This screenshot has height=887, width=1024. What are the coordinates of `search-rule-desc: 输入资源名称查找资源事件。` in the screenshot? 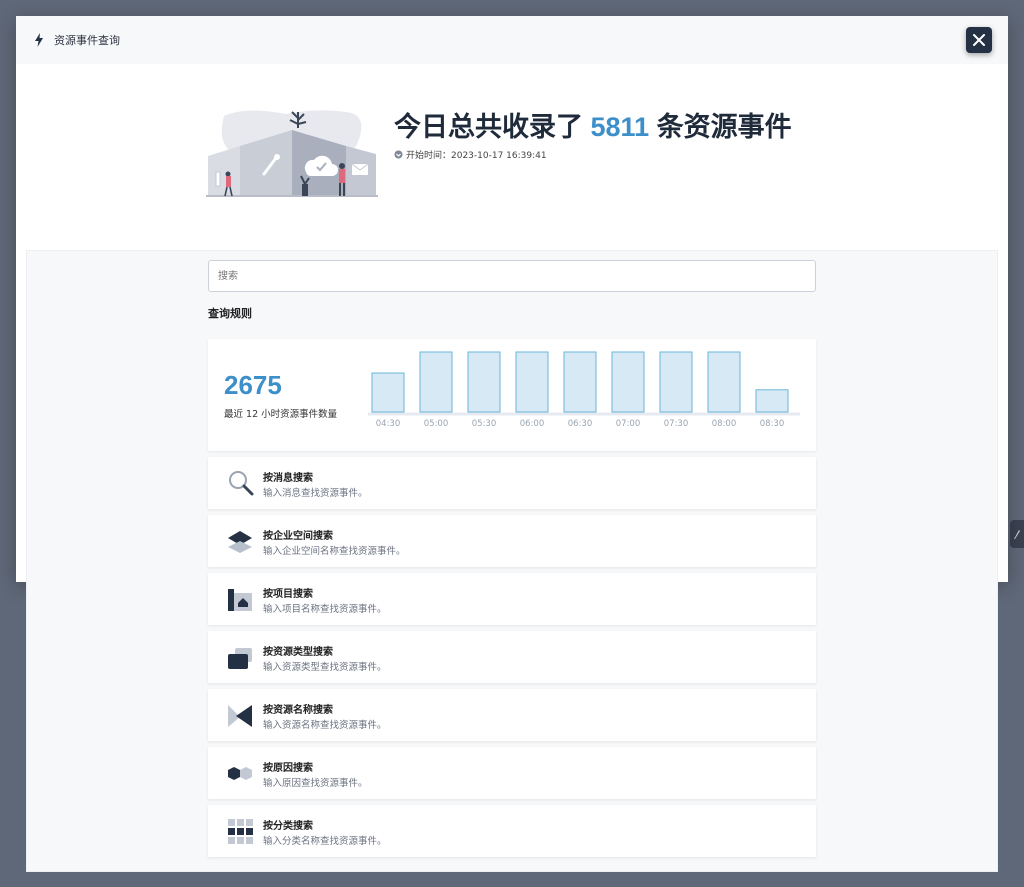 It's located at (325, 725).